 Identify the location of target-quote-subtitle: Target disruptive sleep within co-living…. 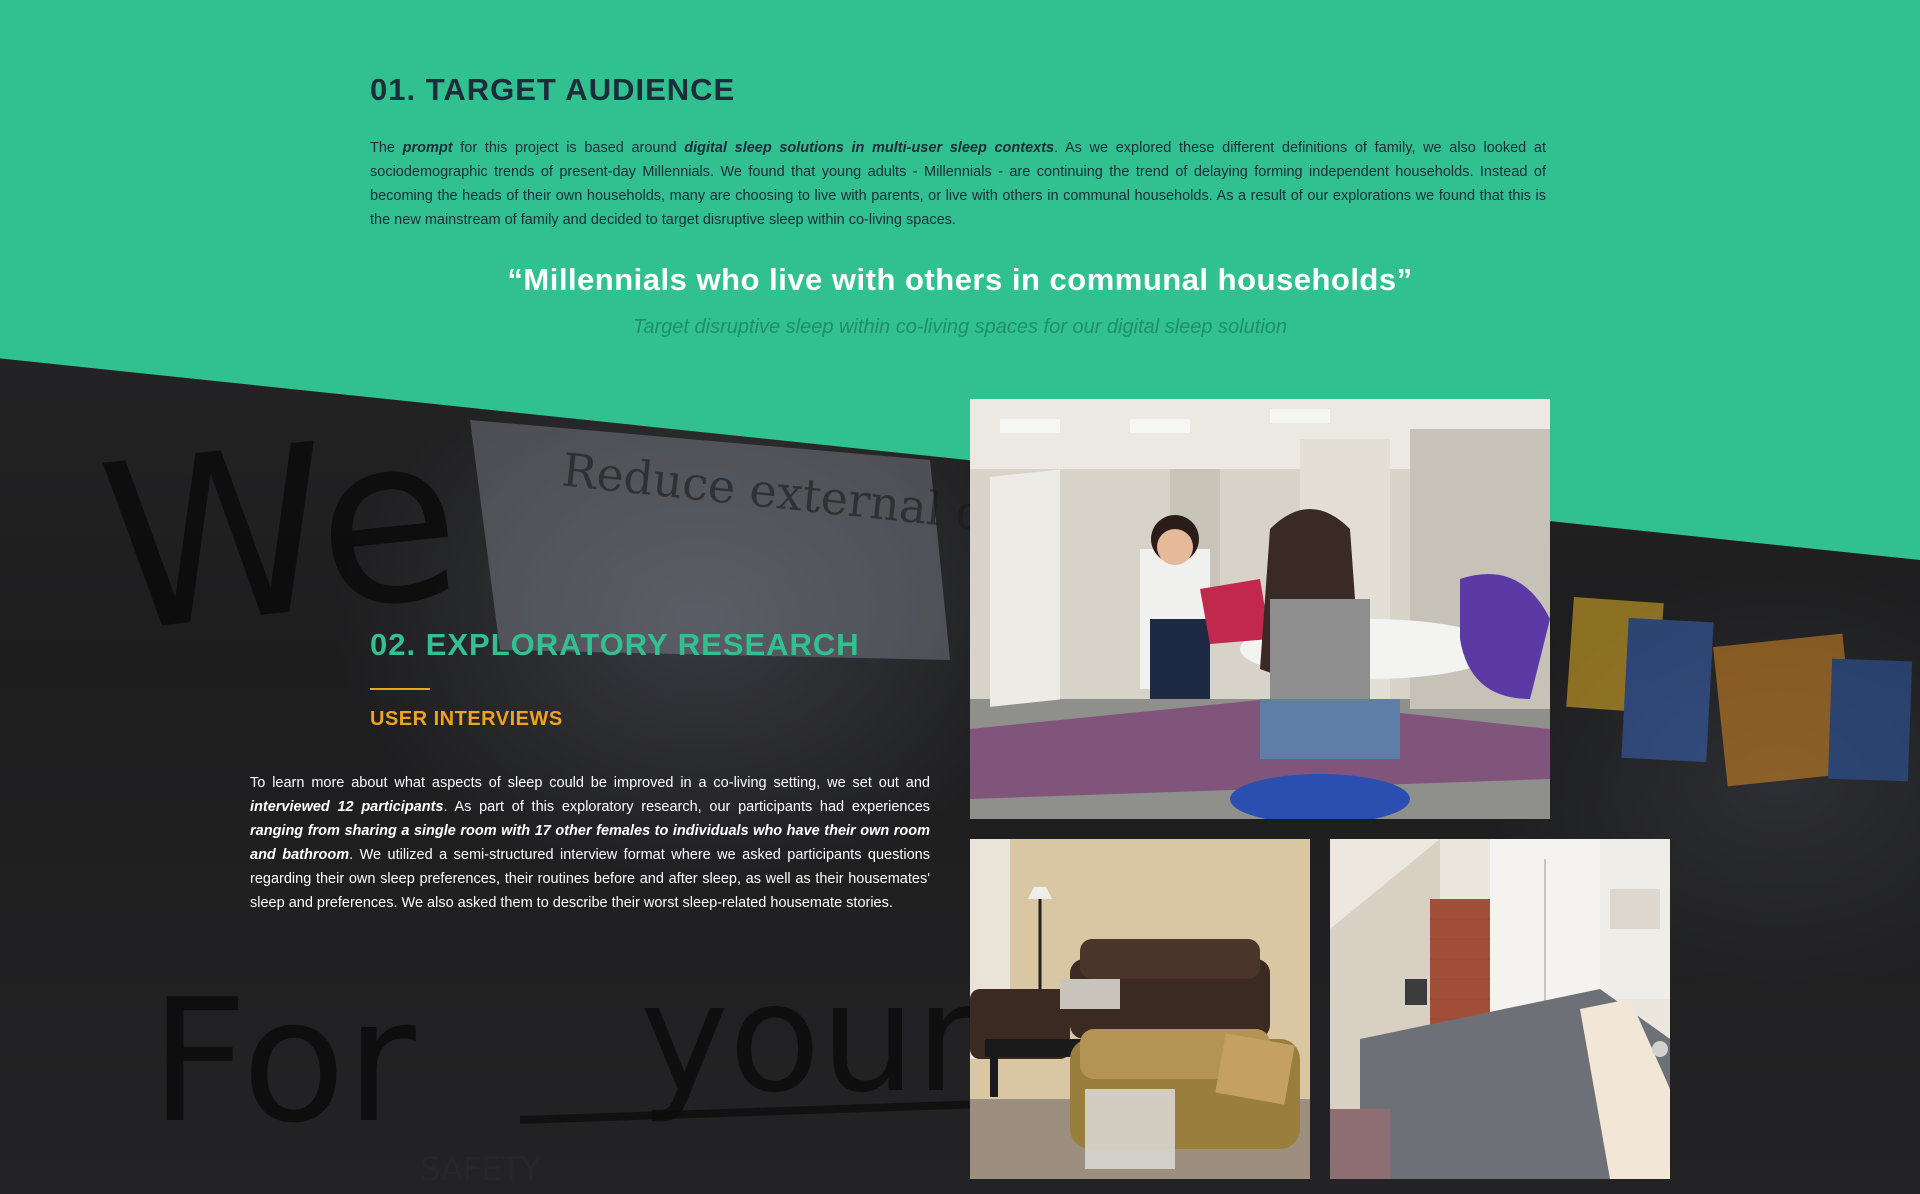
(960, 327).